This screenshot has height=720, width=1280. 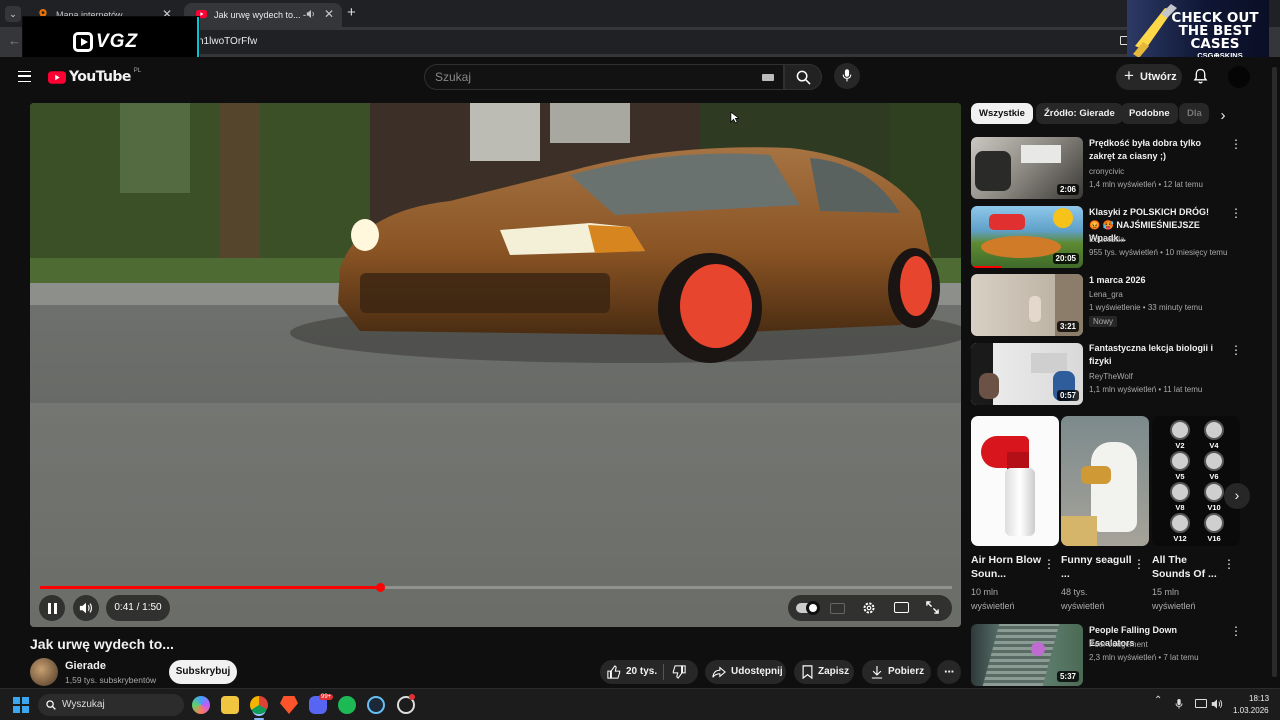 What do you see at coordinates (83, 42) in the screenshot?
I see `play-icon` at bounding box center [83, 42].